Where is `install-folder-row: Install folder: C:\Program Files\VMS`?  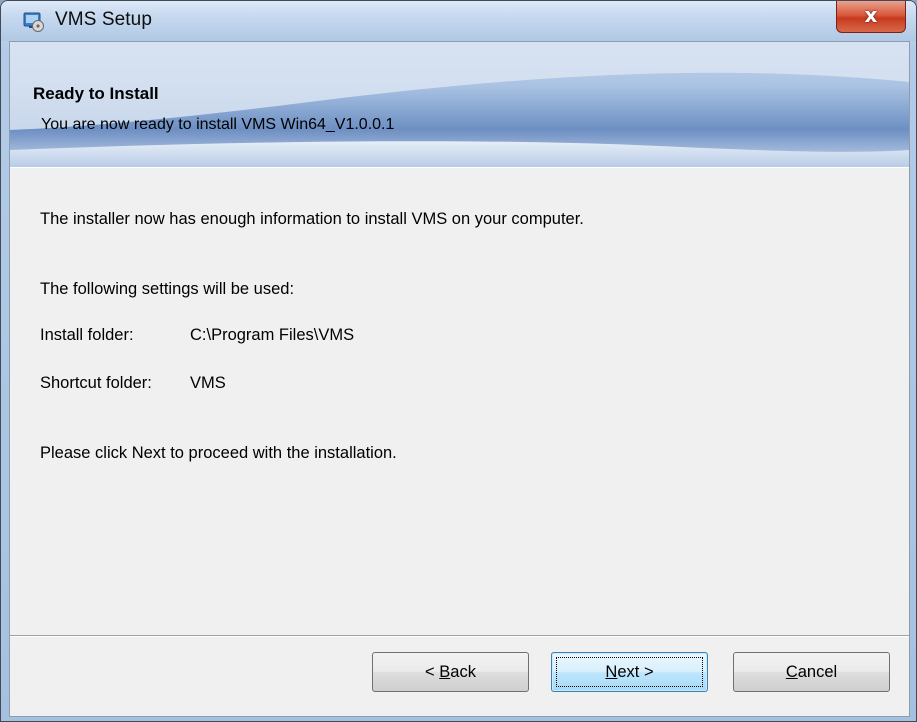
install-folder-row: Install folder: C:\Program Files\VMS is located at coordinates (197, 335).